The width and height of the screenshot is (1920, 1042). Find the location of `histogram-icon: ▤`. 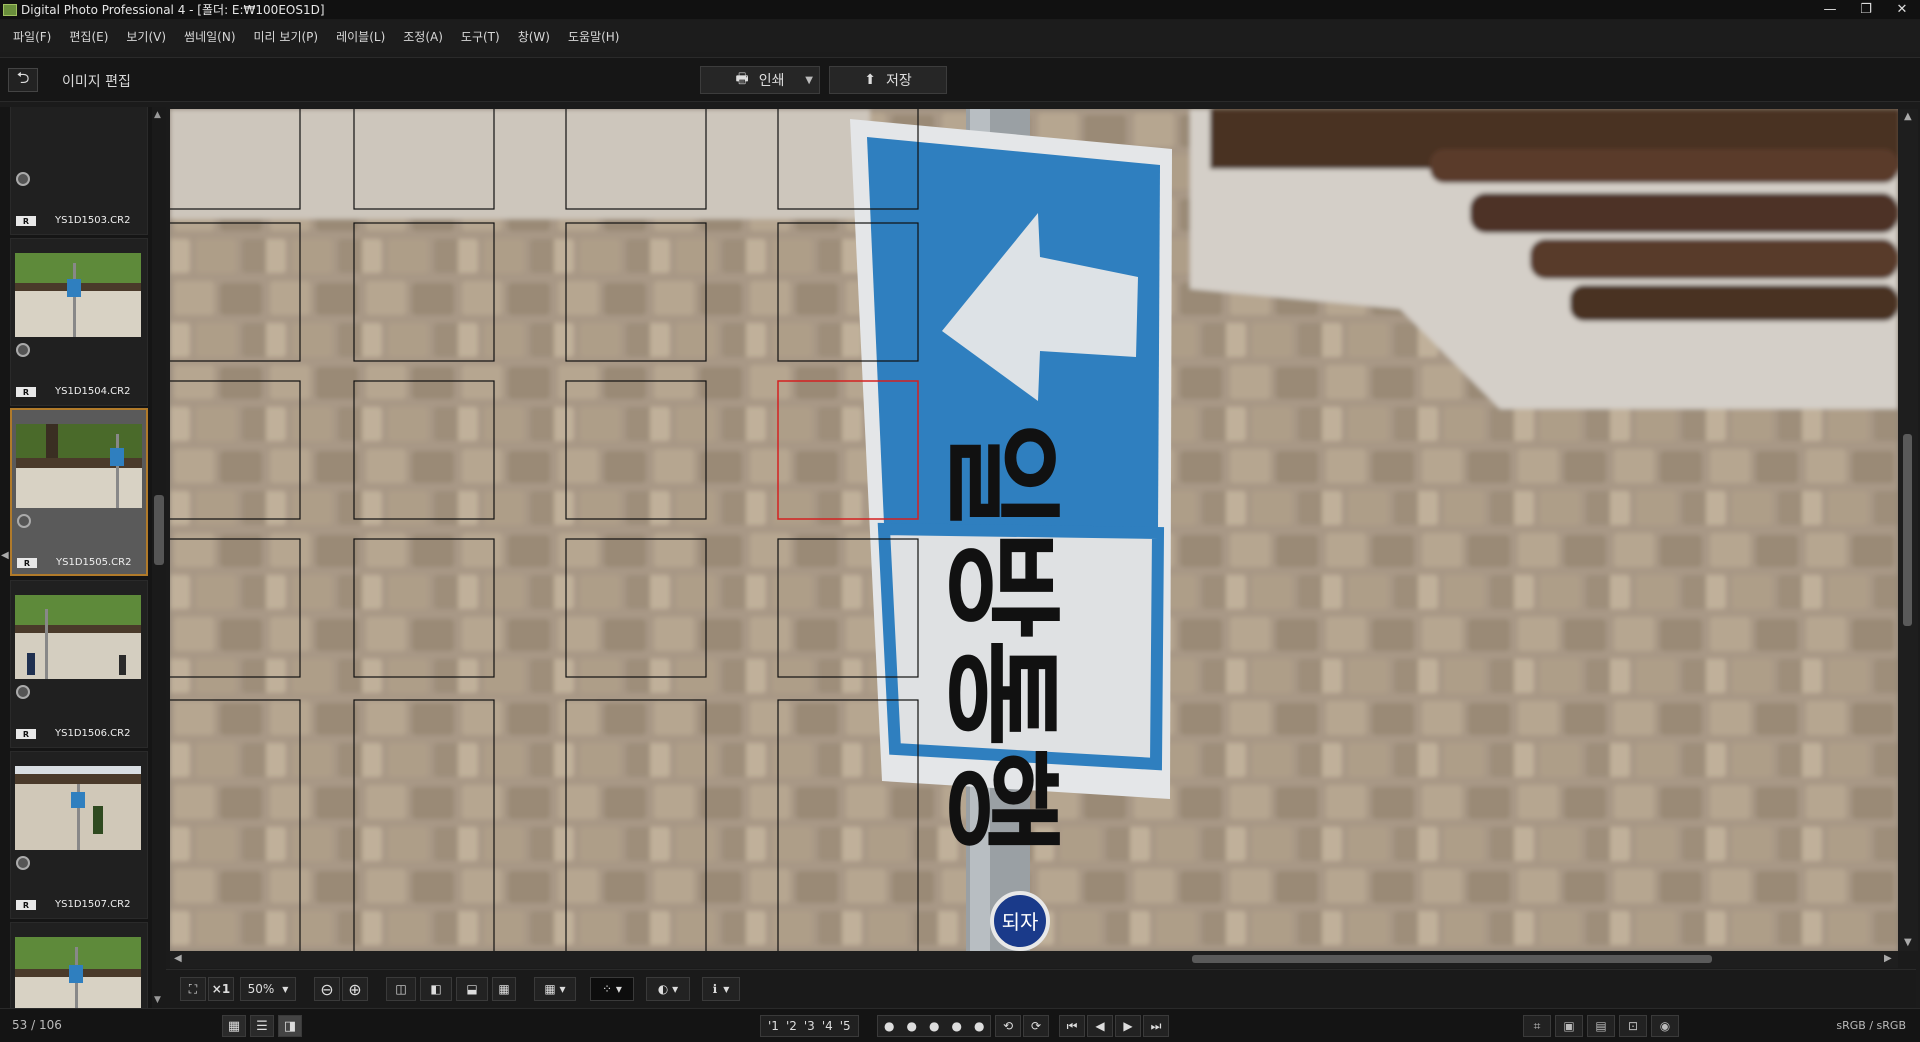

histogram-icon: ▤ is located at coordinates (1601, 1026).